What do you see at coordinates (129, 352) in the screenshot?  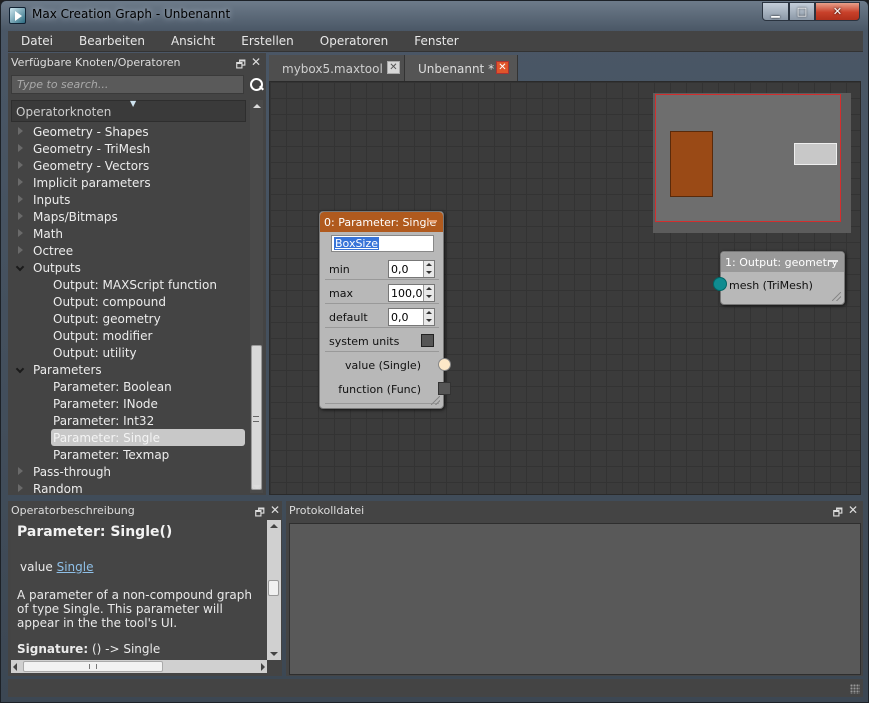 I see `tree-item: Output: utility` at bounding box center [129, 352].